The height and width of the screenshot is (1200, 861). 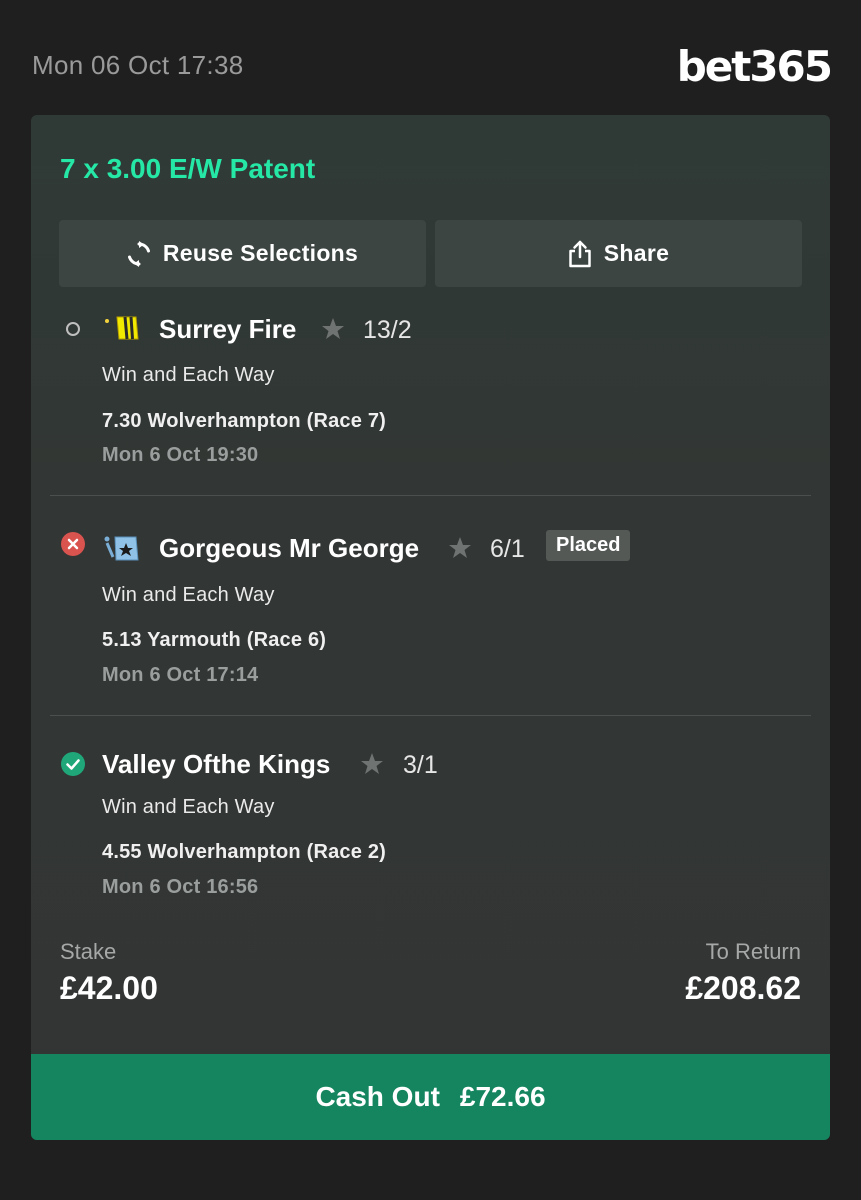 I want to click on to-return-label: To Return, so click(x=753, y=951).